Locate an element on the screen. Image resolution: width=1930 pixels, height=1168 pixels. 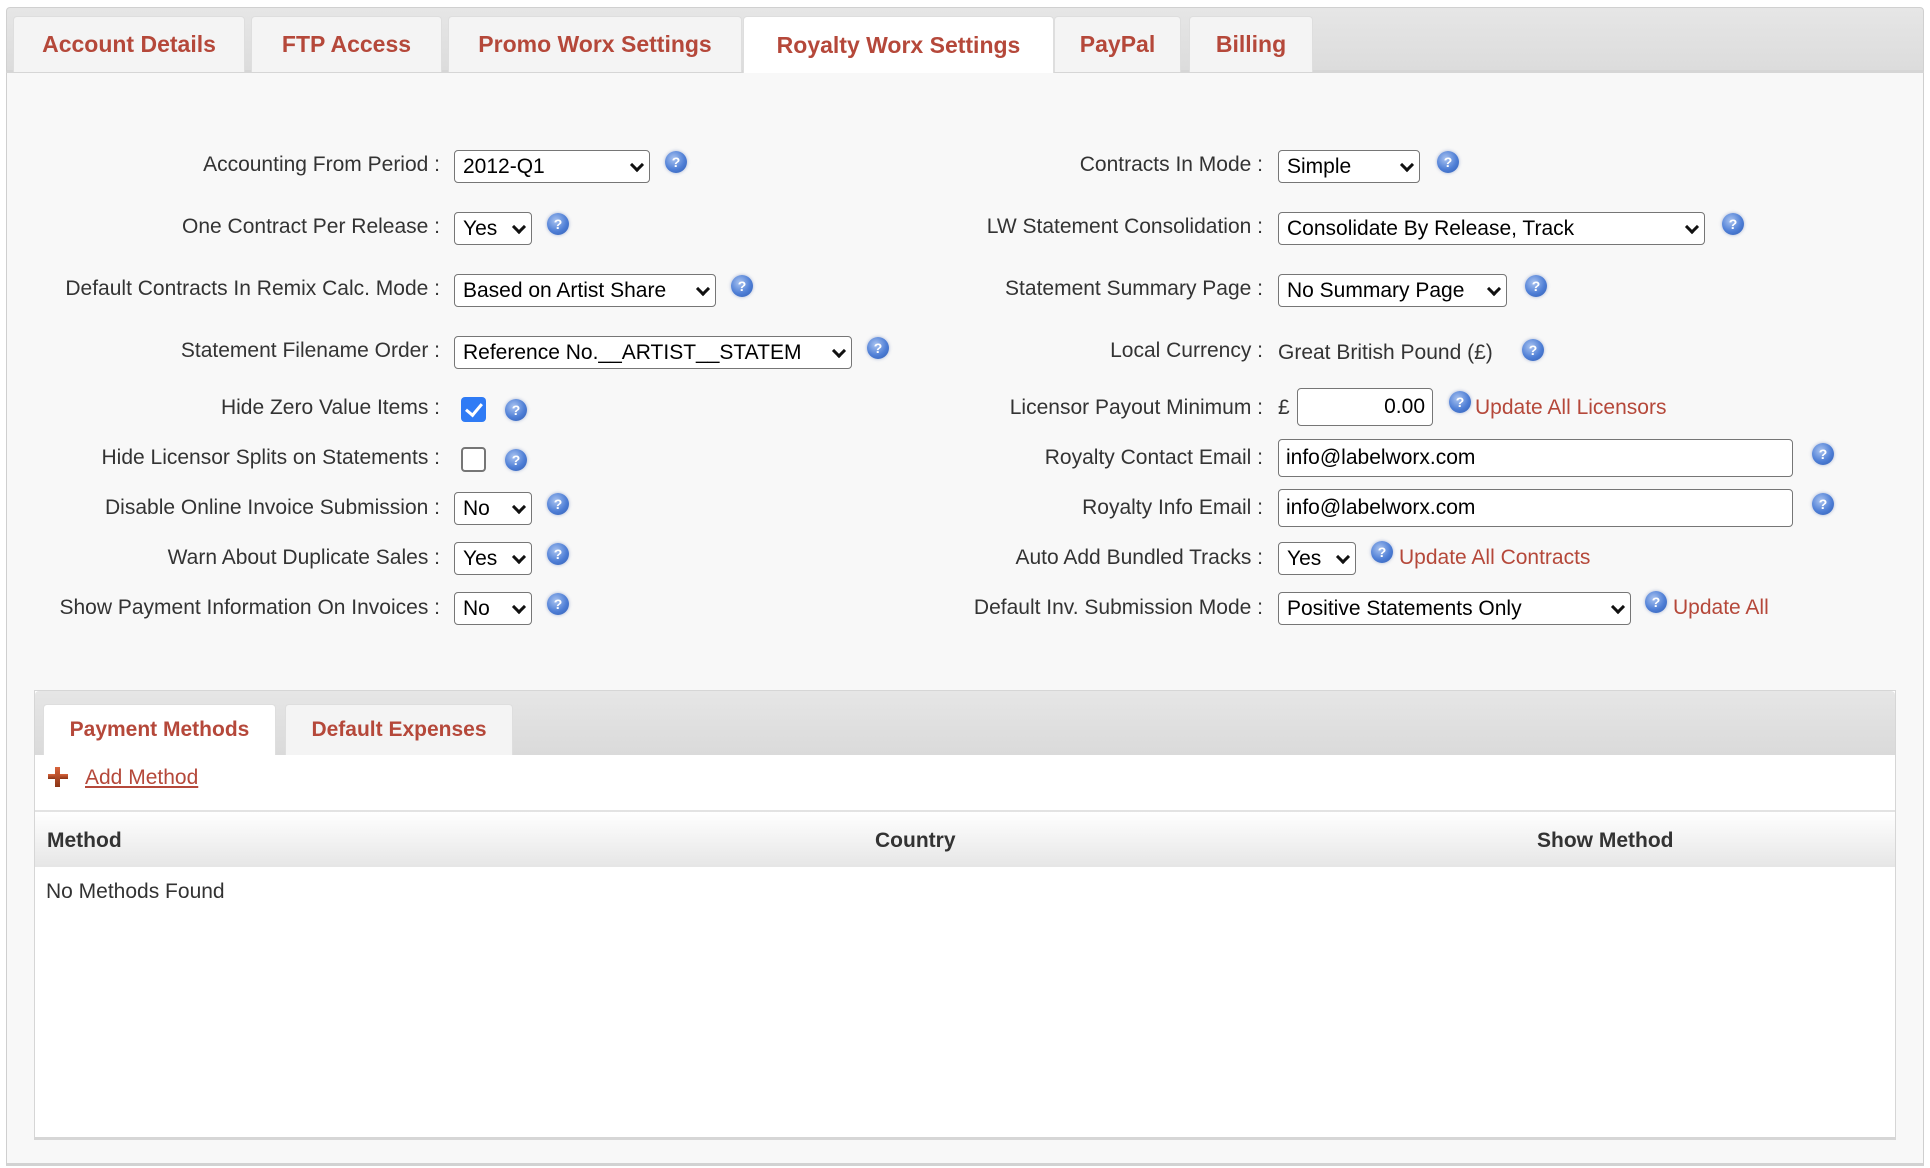
statement-filename-order-select: Reference No.__ARTIST__STATEM is located at coordinates (653, 352).